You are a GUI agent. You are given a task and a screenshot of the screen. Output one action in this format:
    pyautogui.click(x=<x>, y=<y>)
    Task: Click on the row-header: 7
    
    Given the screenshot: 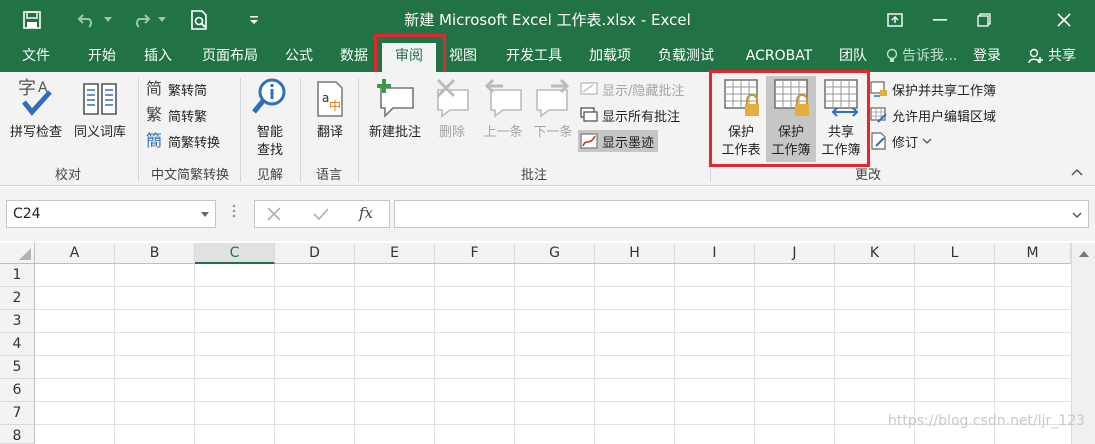 What is the action you would take?
    pyautogui.click(x=17, y=413)
    